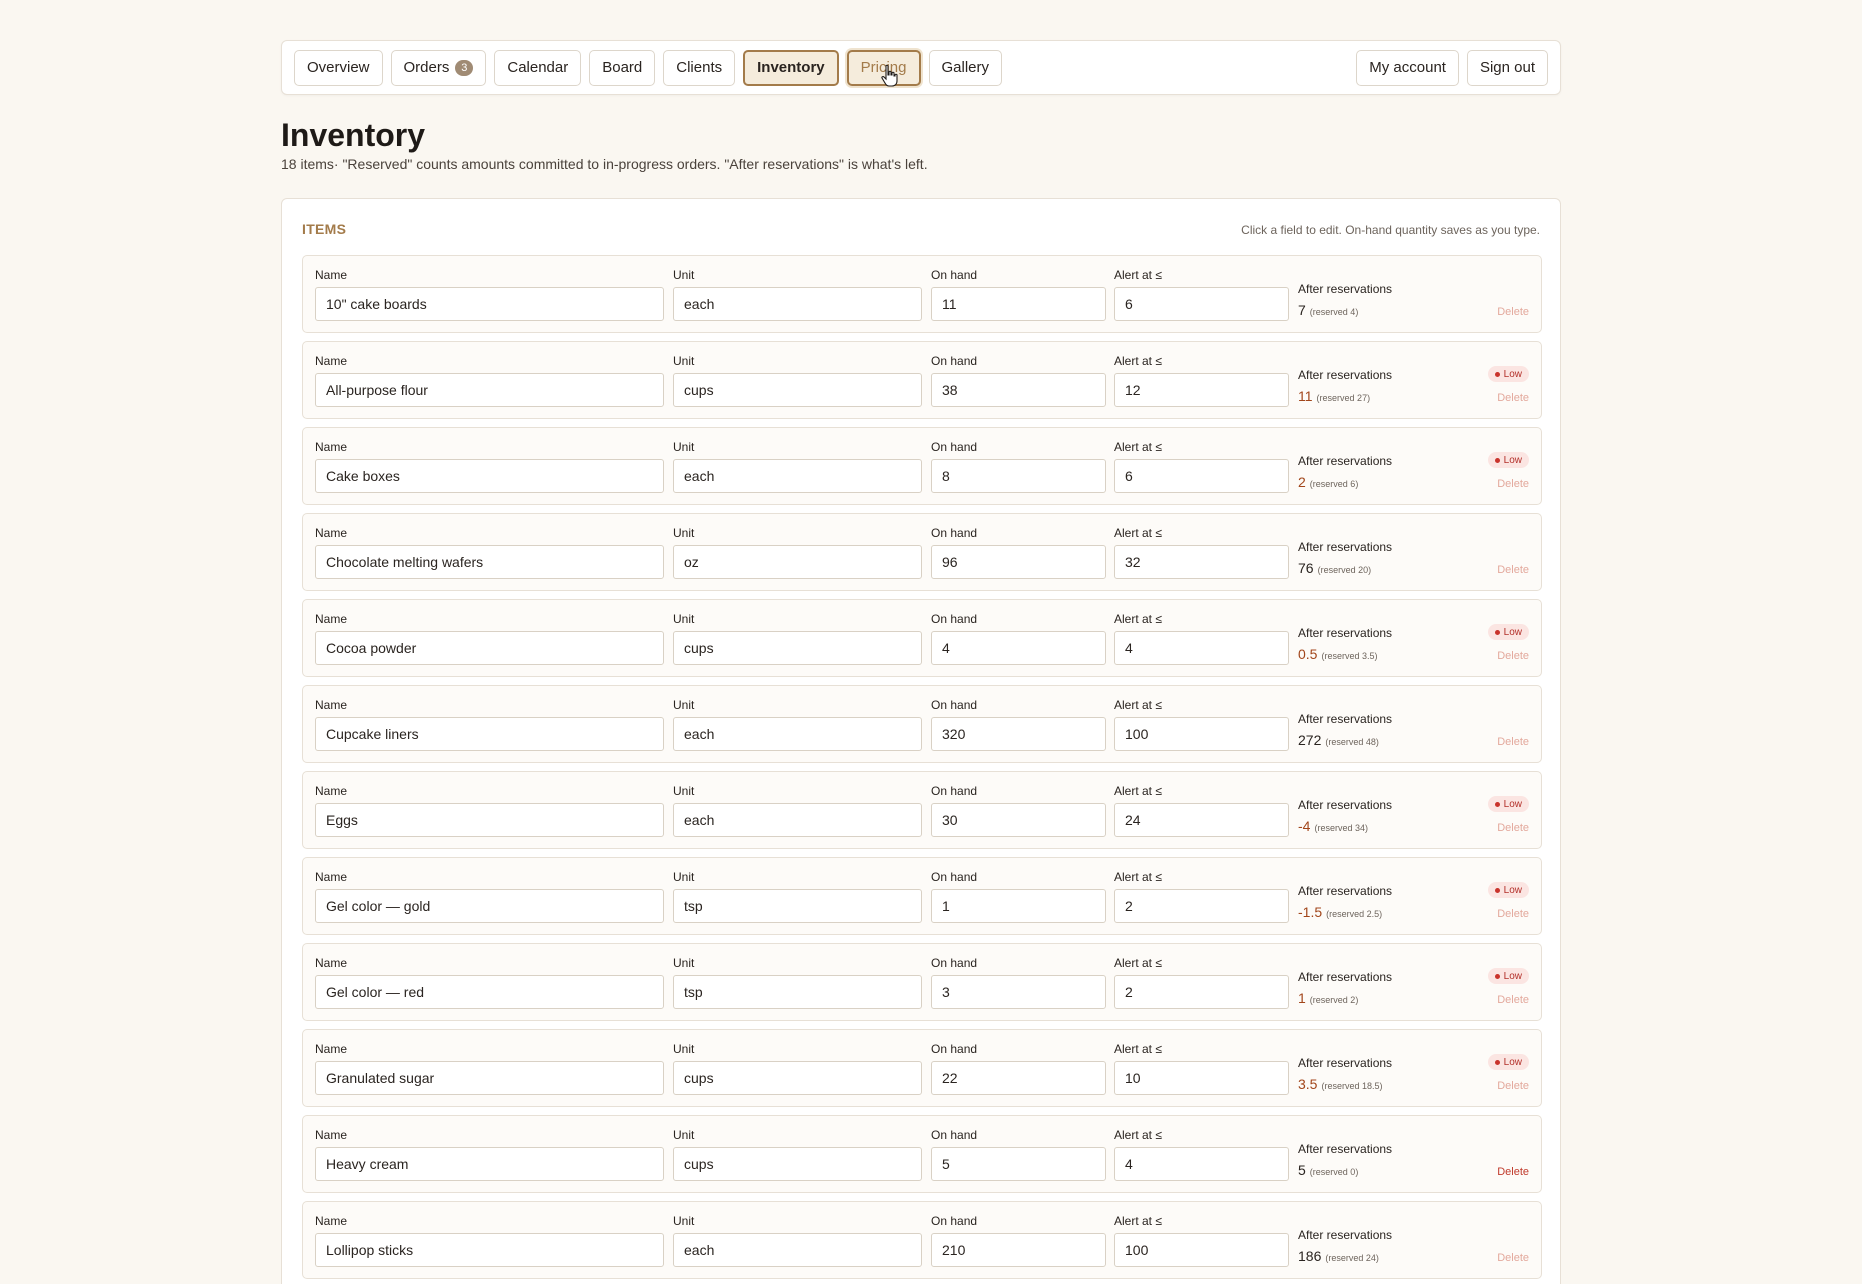 The height and width of the screenshot is (1284, 1862). Describe the element at coordinates (1407, 67) in the screenshot. I see `my-account-button: My account` at that location.